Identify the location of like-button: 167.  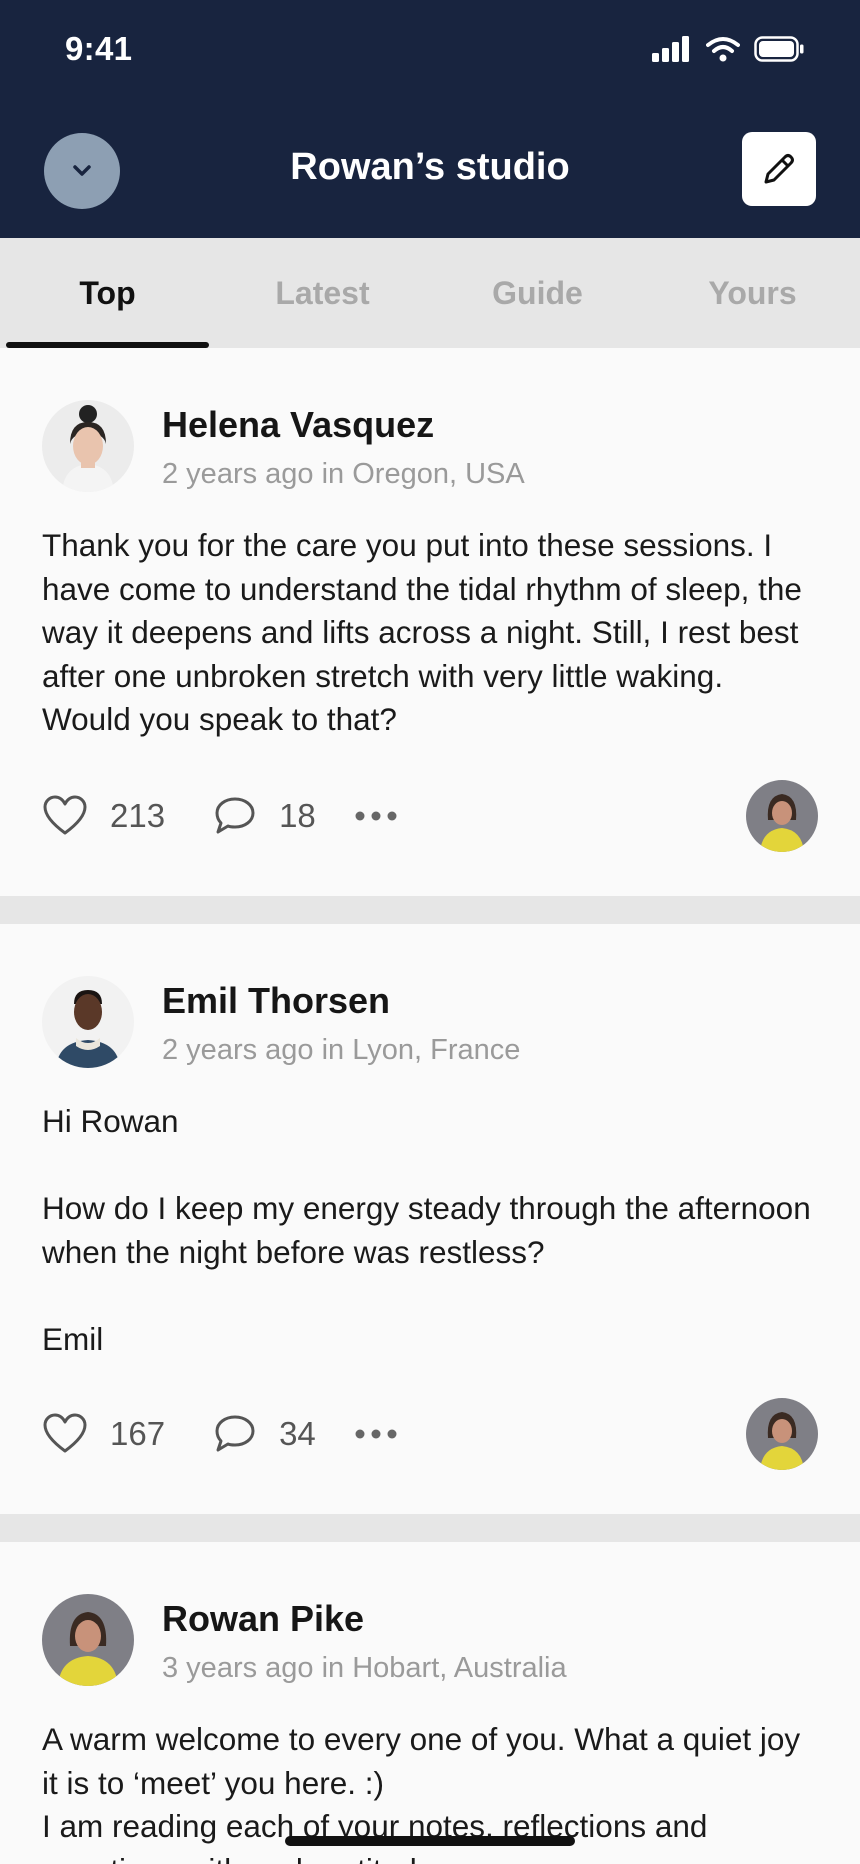
(103, 1434).